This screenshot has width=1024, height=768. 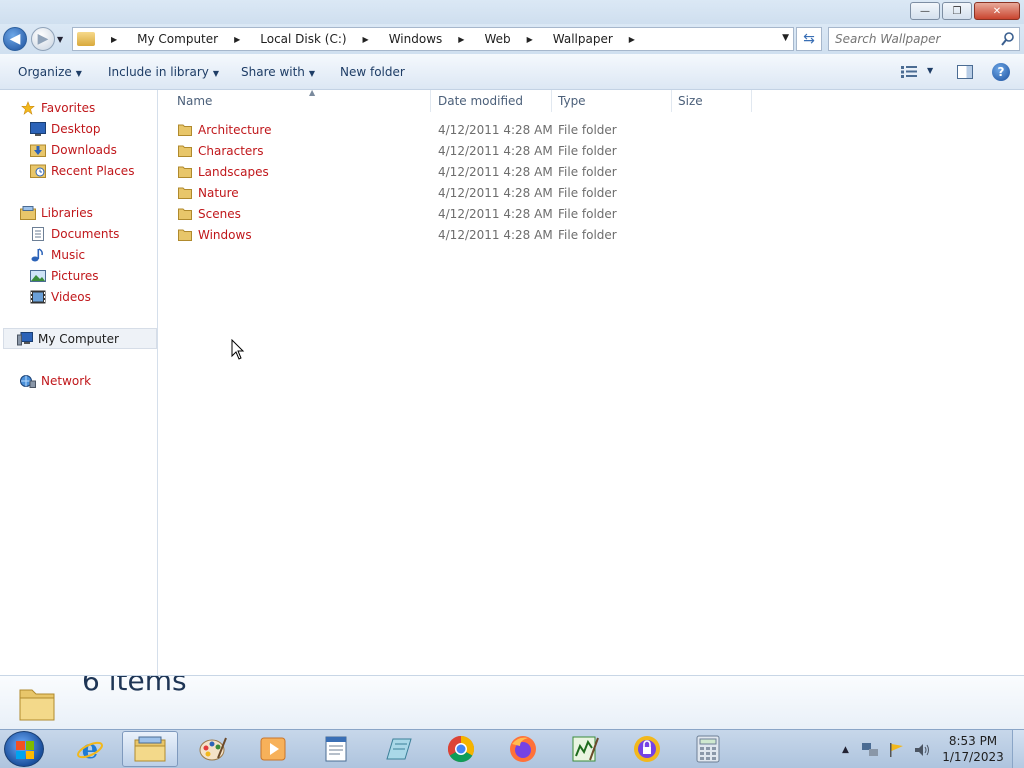 What do you see at coordinates (64, 275) in the screenshot?
I see `nav-pictures: Pictures` at bounding box center [64, 275].